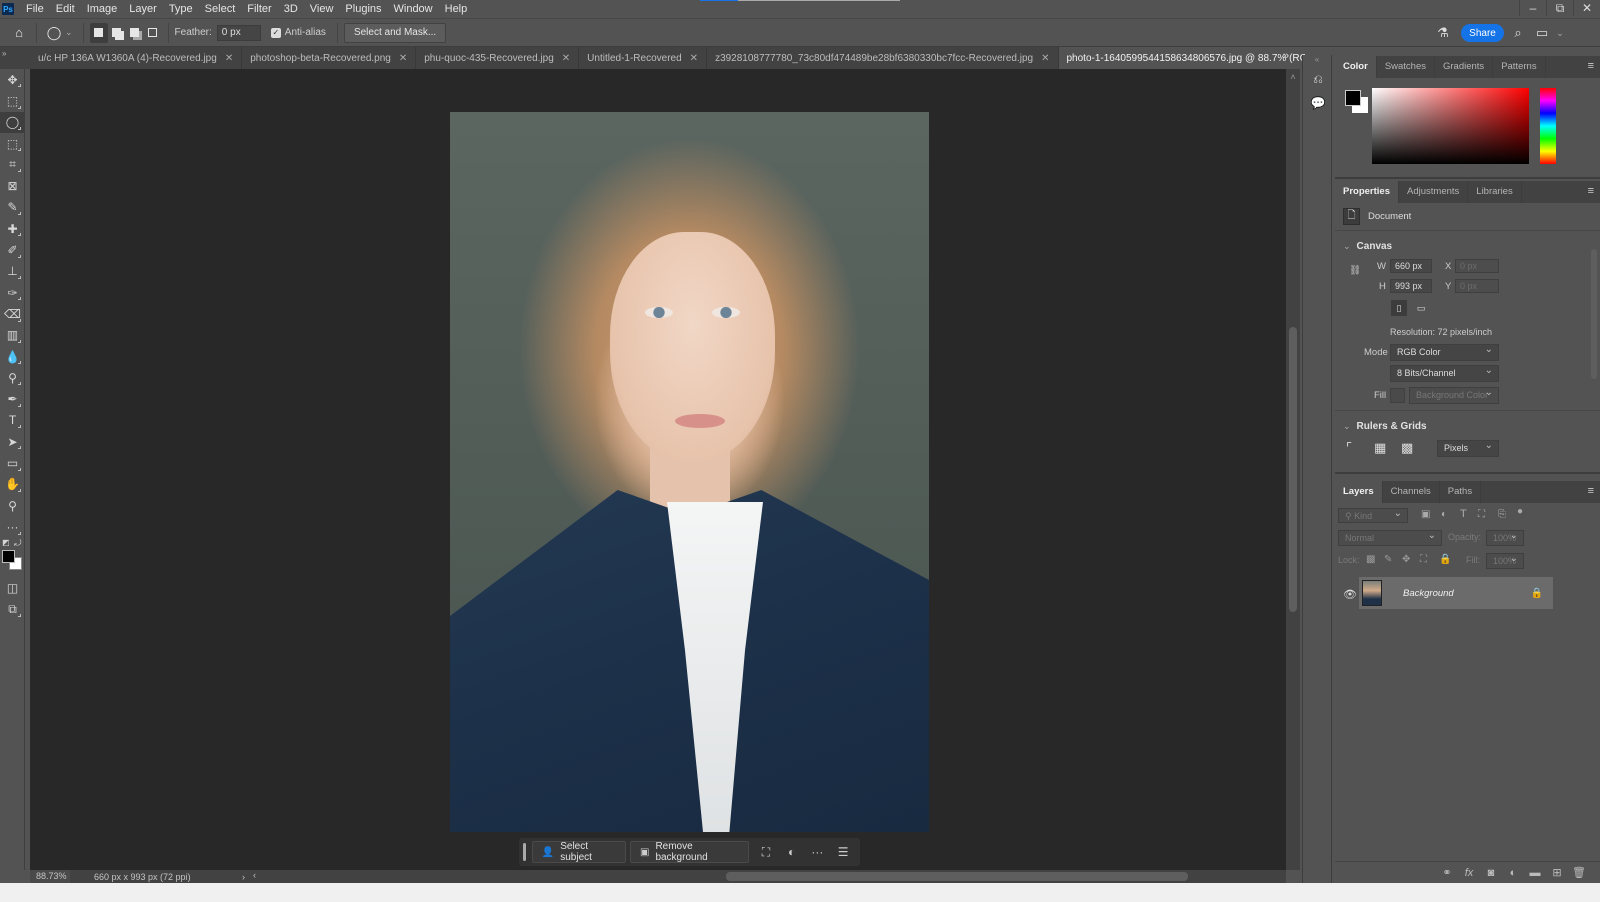 The height and width of the screenshot is (902, 1600). I want to click on opacity-input: 100%, so click(1505, 538).